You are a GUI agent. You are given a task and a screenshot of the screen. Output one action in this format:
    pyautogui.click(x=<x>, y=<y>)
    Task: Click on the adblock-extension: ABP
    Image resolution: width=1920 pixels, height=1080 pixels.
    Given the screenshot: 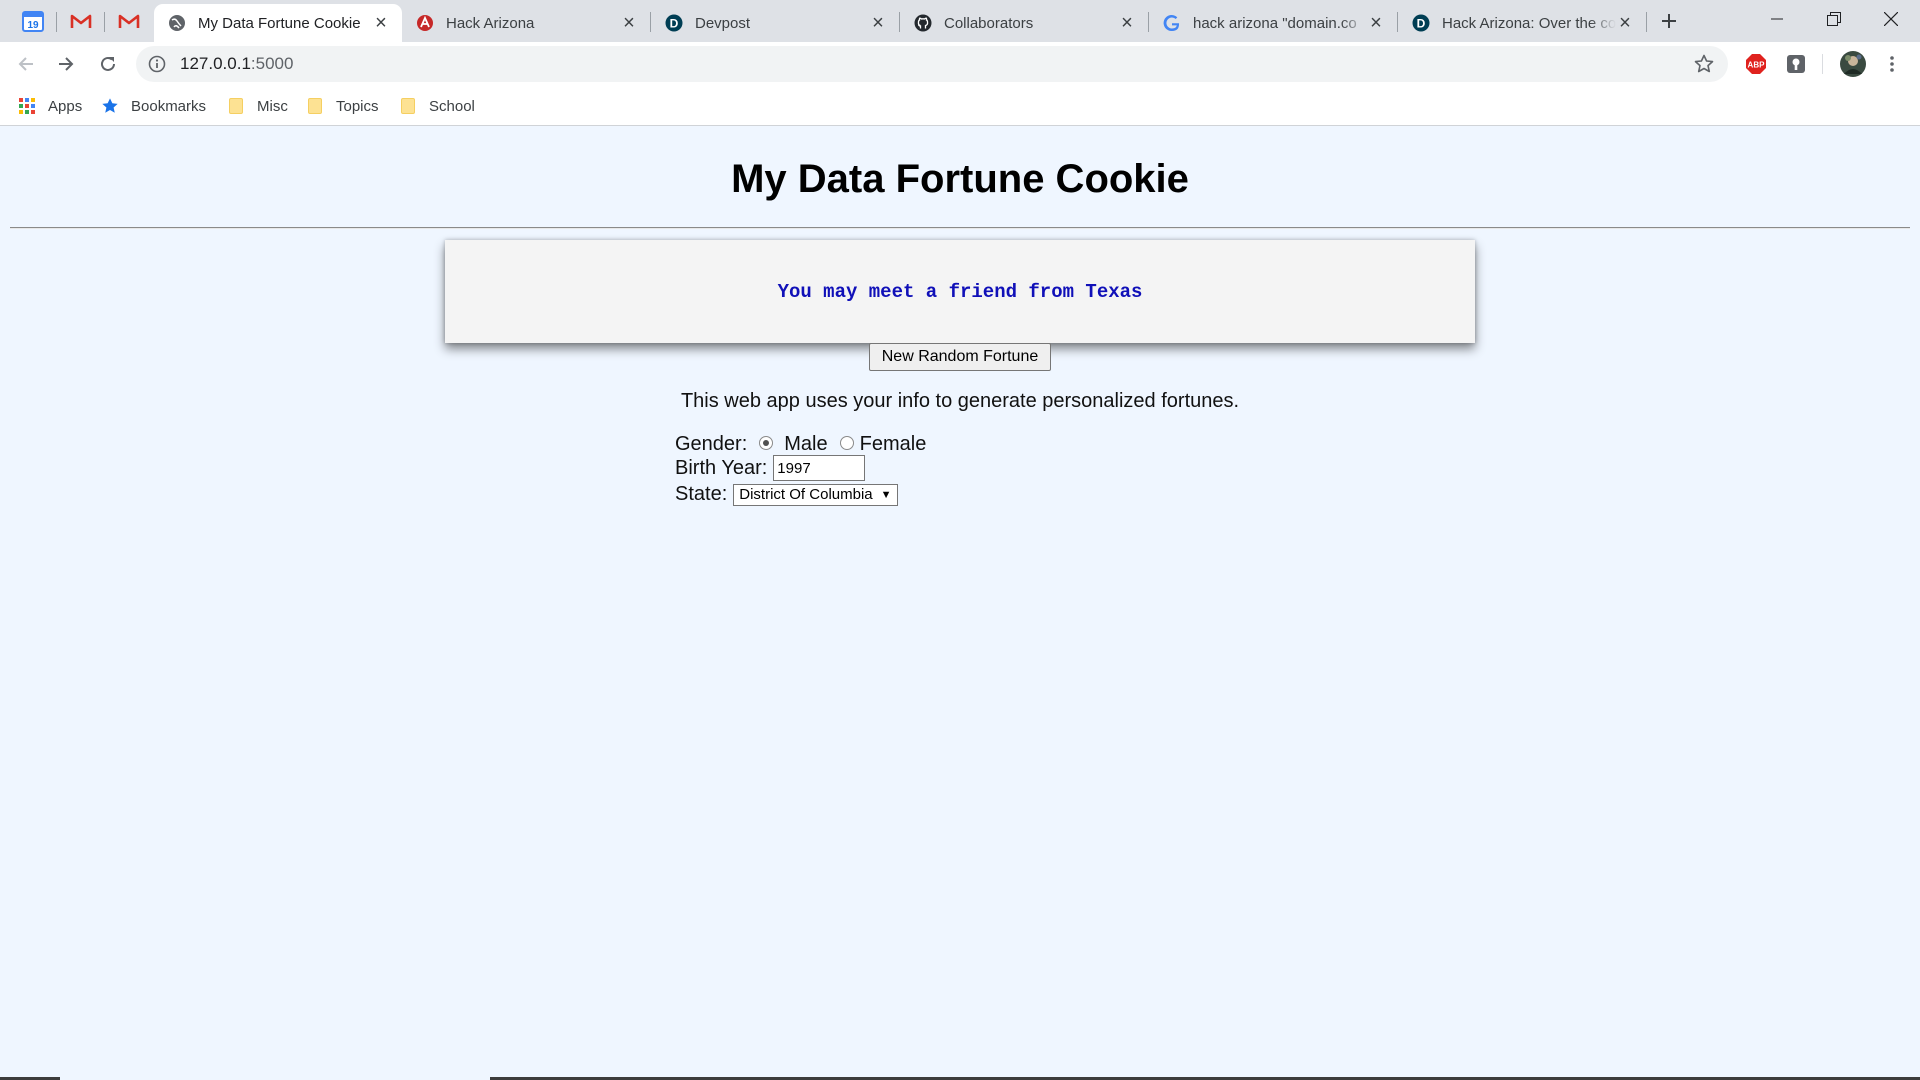 What is the action you would take?
    pyautogui.click(x=1756, y=64)
    